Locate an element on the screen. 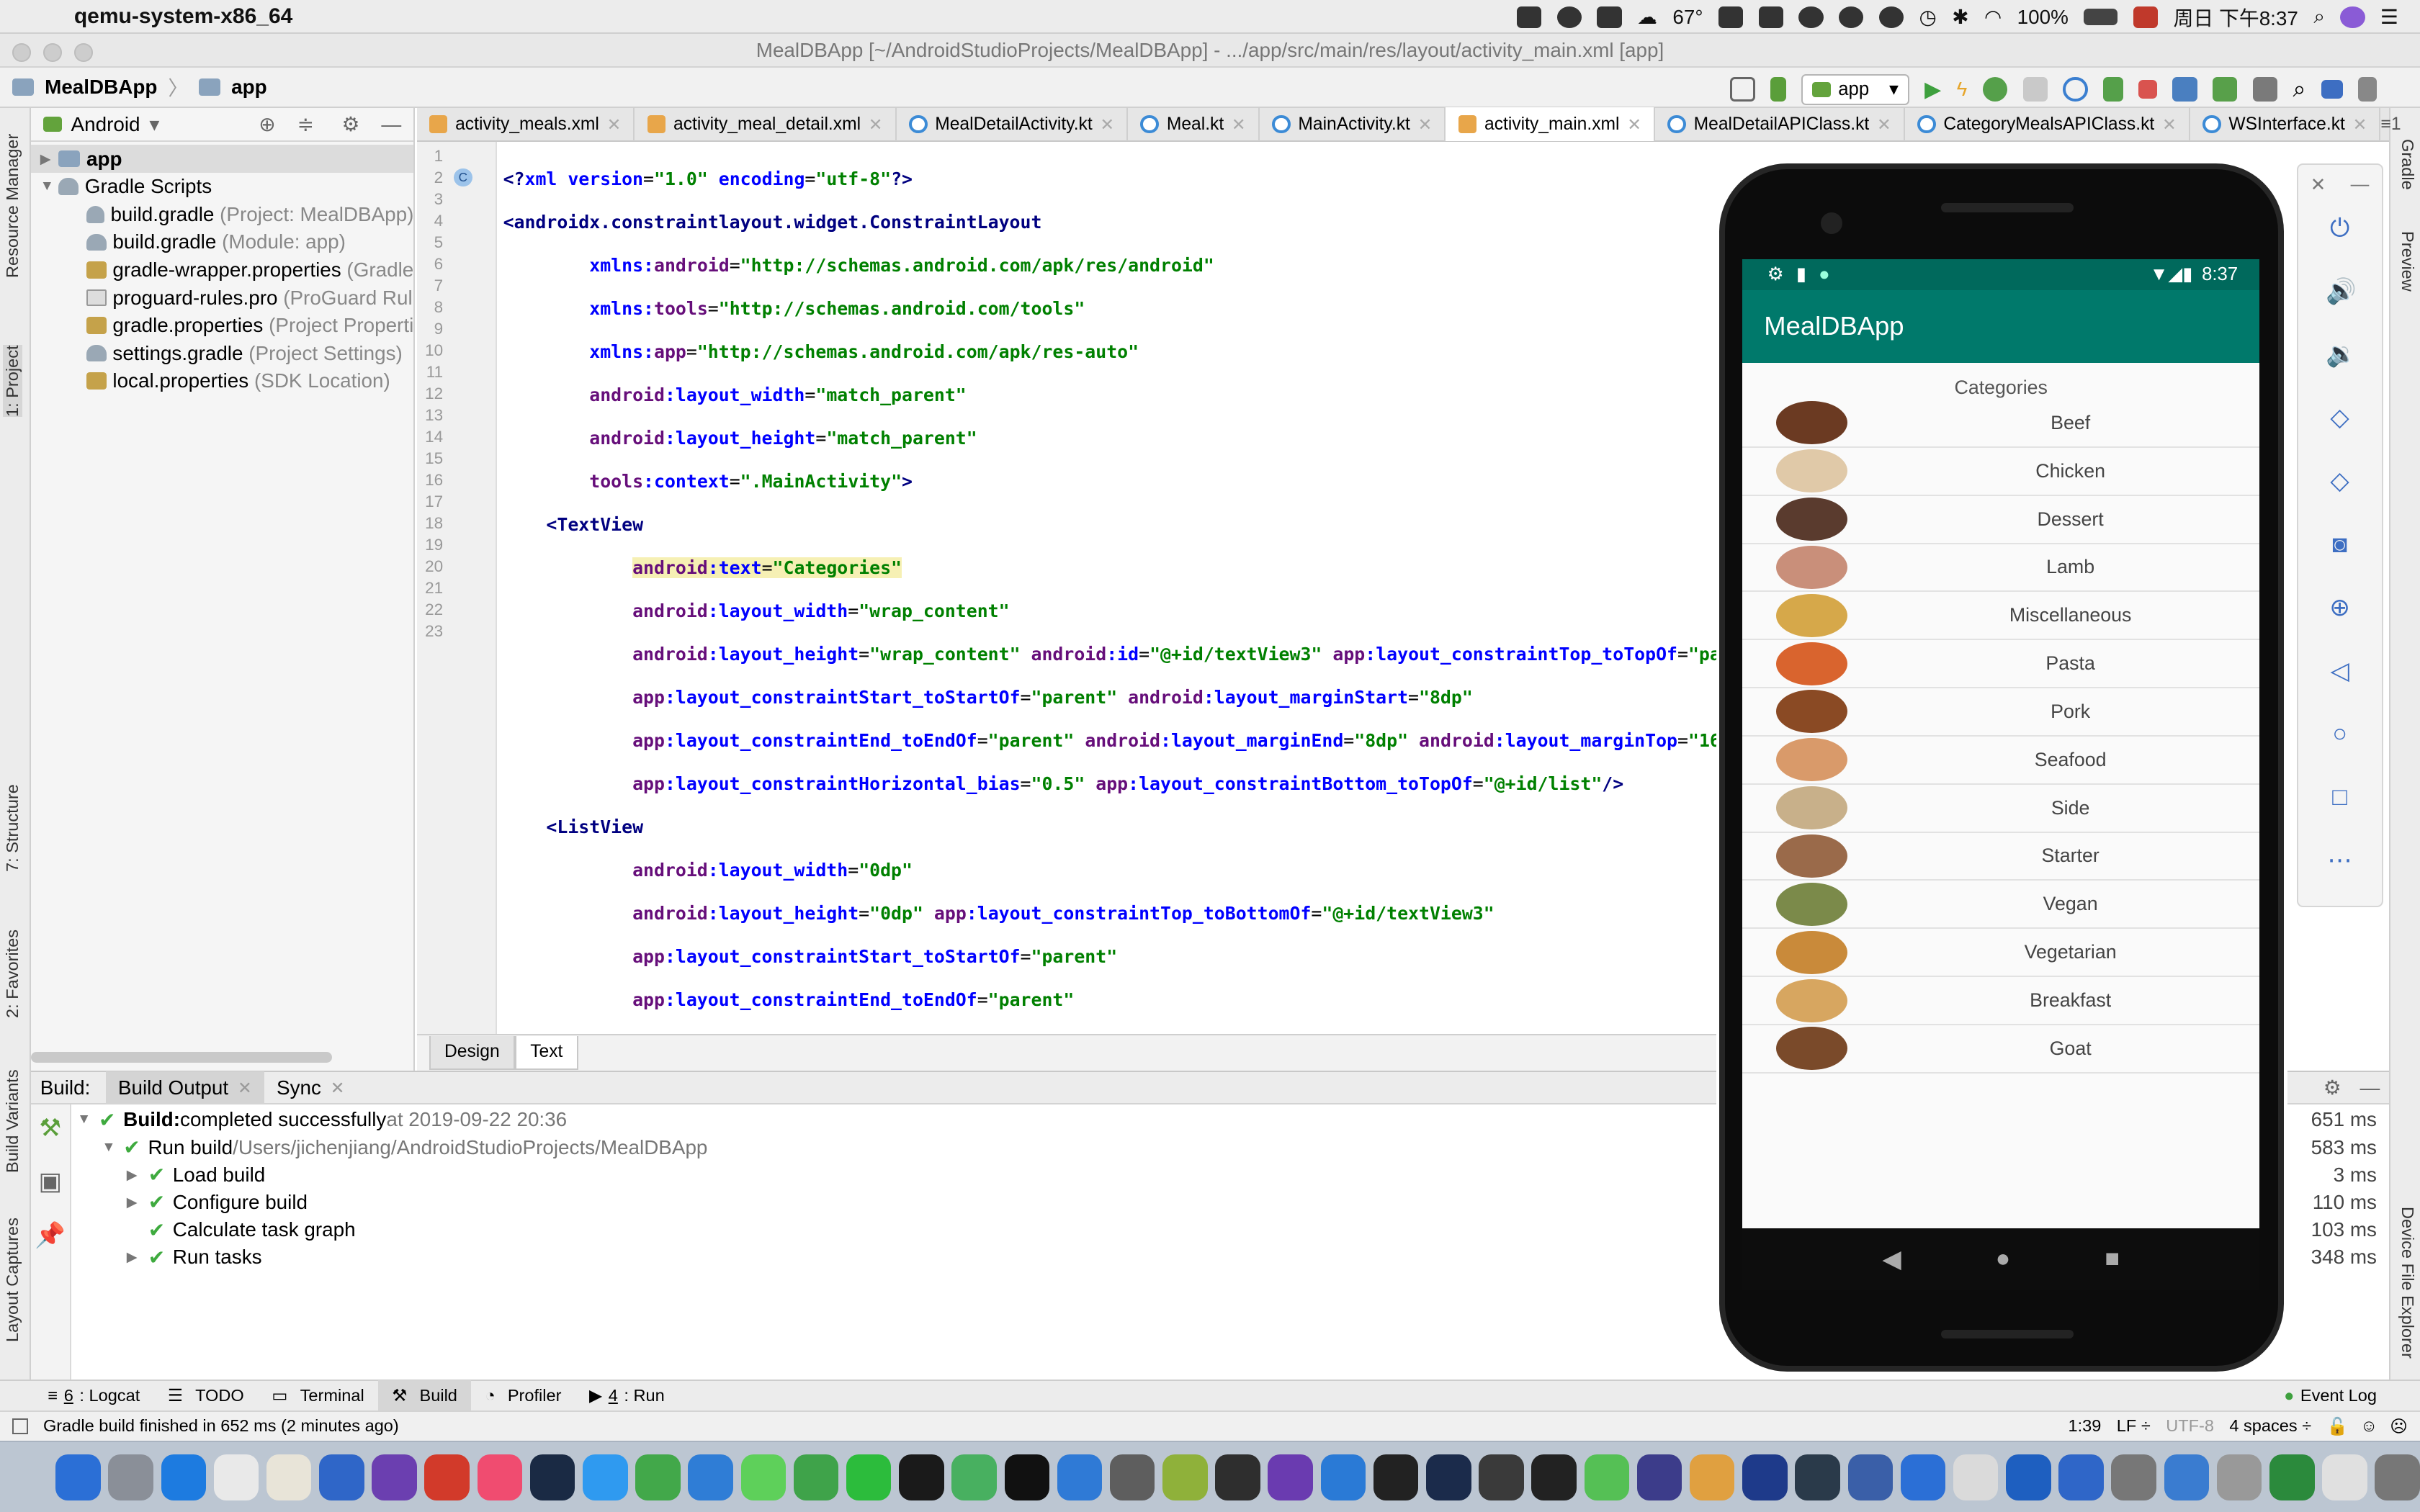  tree-item-gradle-wrapper: gradle-wrapper.properties (Gradle is located at coordinates (222, 270).